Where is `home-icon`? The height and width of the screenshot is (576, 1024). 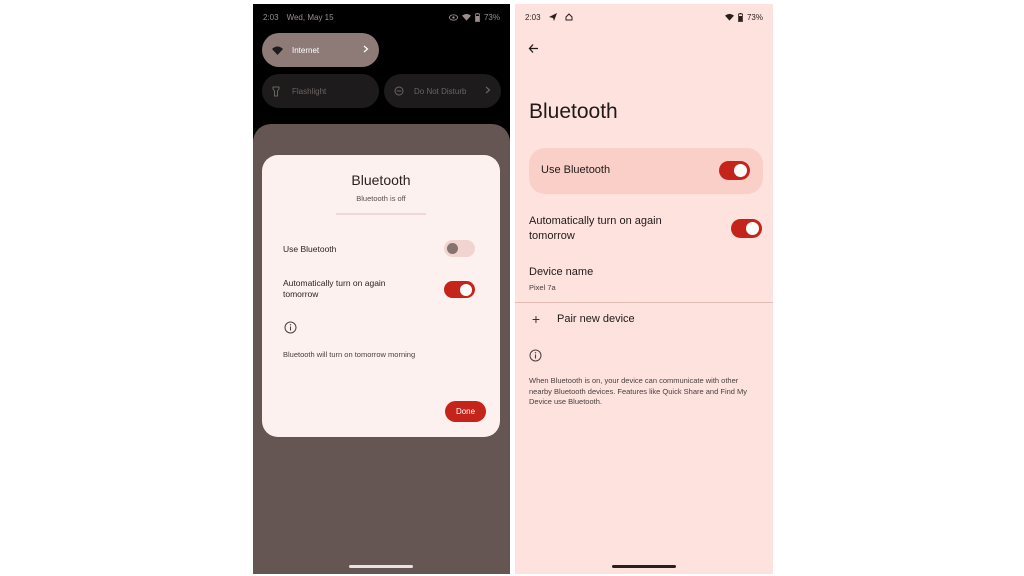 home-icon is located at coordinates (569, 16).